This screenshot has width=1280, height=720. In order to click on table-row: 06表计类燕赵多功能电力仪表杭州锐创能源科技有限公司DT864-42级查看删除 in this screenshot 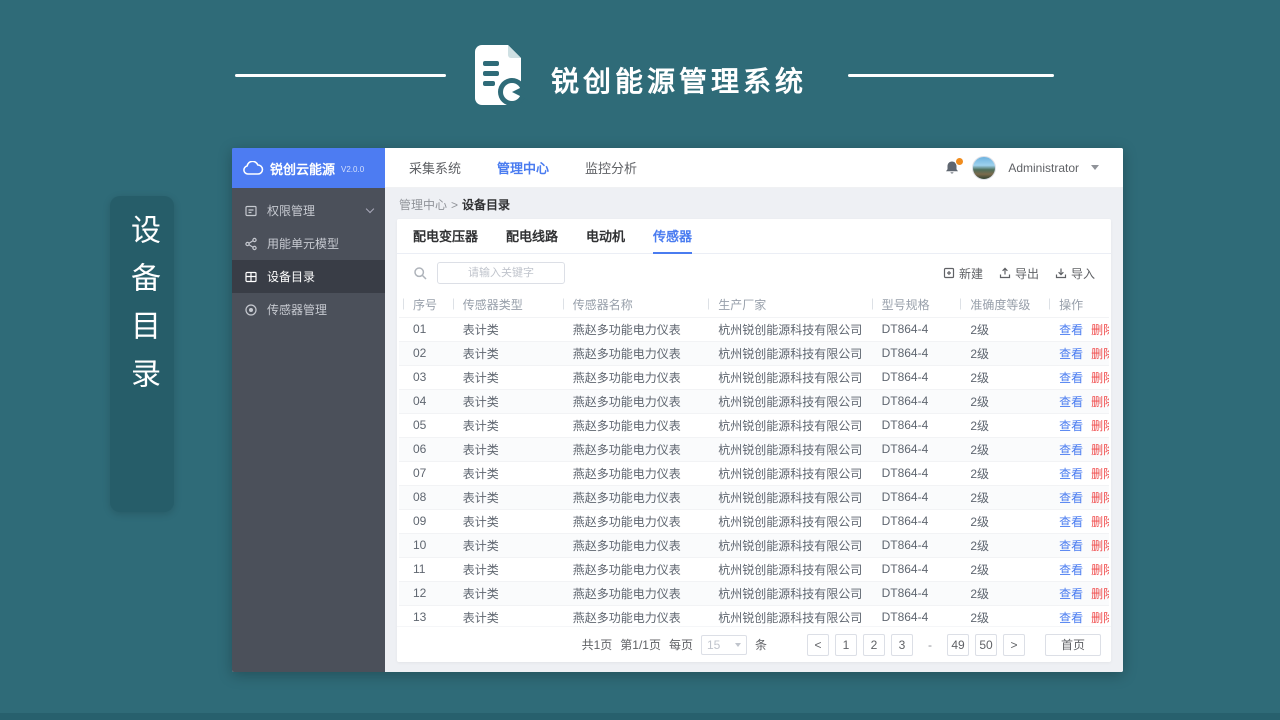, I will do `click(754, 448)`.